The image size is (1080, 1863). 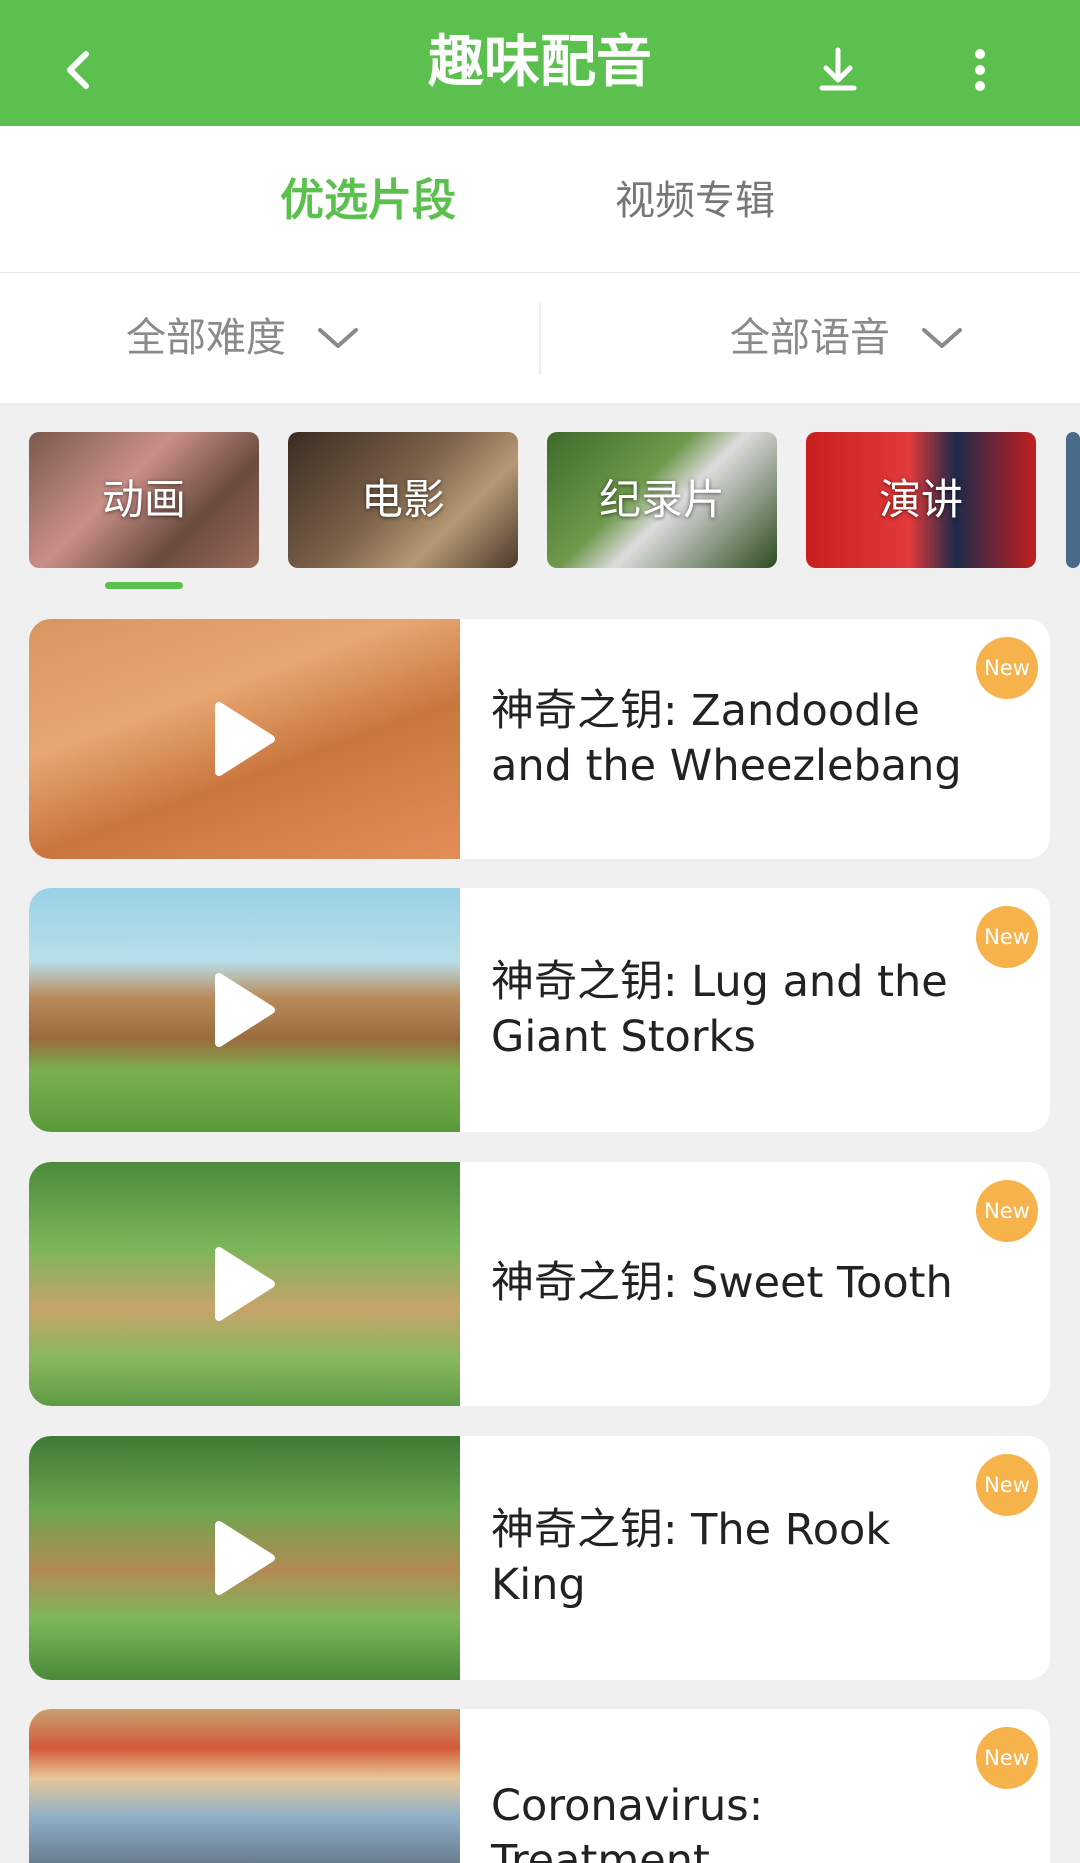 What do you see at coordinates (627, 1822) in the screenshot?
I see `video-title: Coronavirus: Treatment` at bounding box center [627, 1822].